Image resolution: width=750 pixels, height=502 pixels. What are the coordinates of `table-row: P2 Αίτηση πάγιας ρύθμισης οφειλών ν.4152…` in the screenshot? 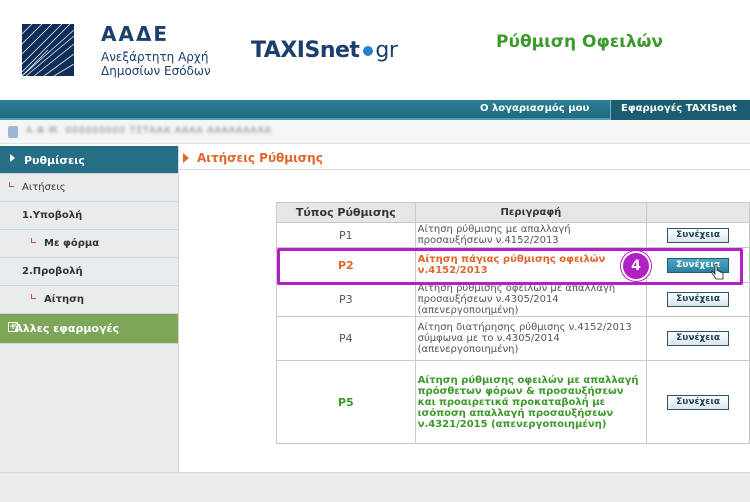 It's located at (513, 265).